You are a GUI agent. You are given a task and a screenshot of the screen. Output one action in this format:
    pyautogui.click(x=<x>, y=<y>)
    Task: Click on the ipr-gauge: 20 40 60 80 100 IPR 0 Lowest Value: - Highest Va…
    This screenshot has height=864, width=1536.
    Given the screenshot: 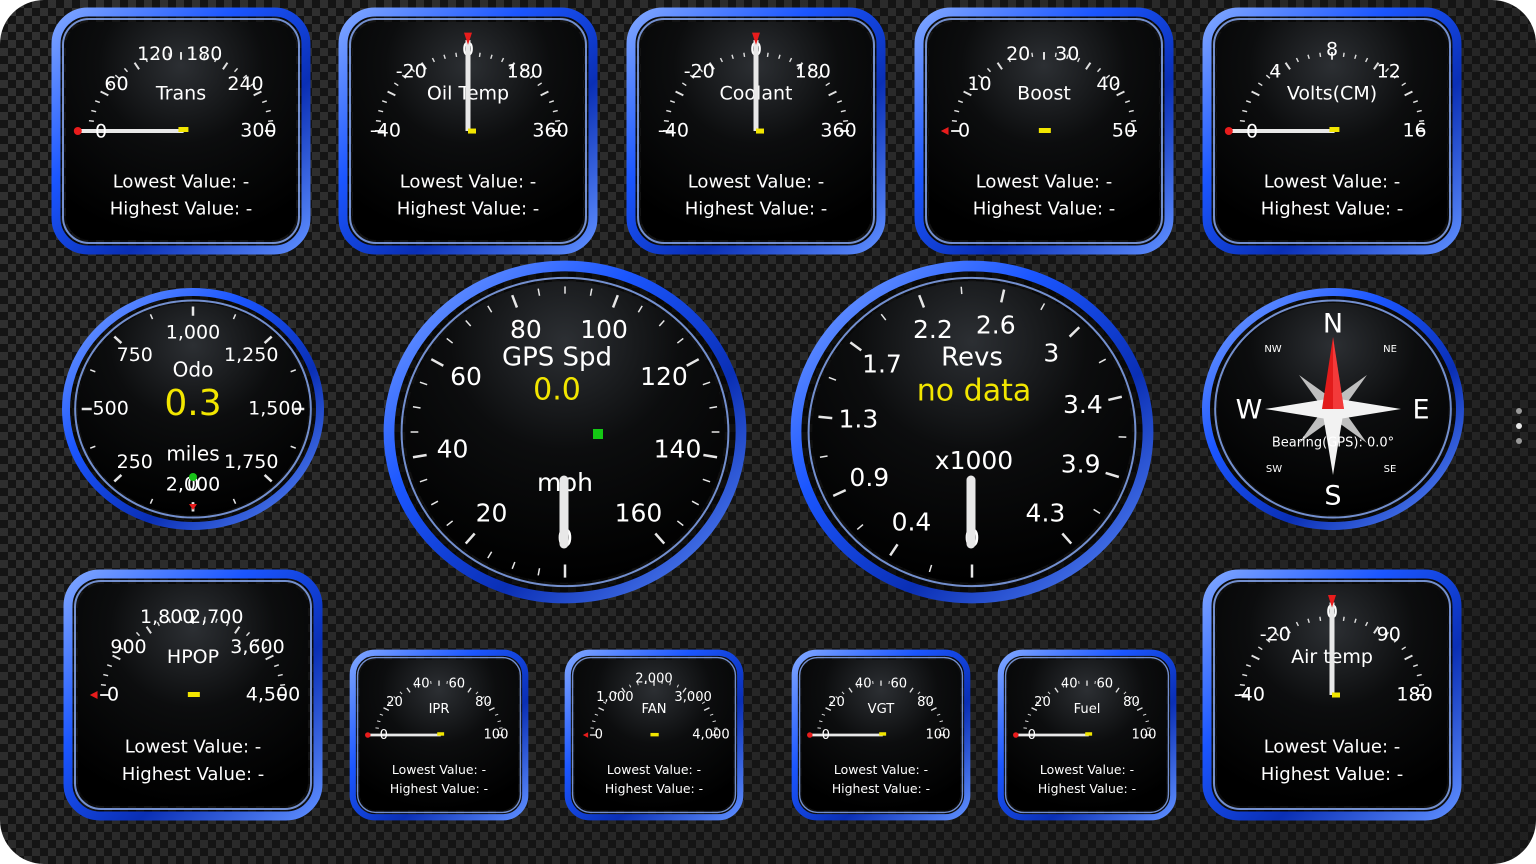 What is the action you would take?
    pyautogui.click(x=439, y=735)
    